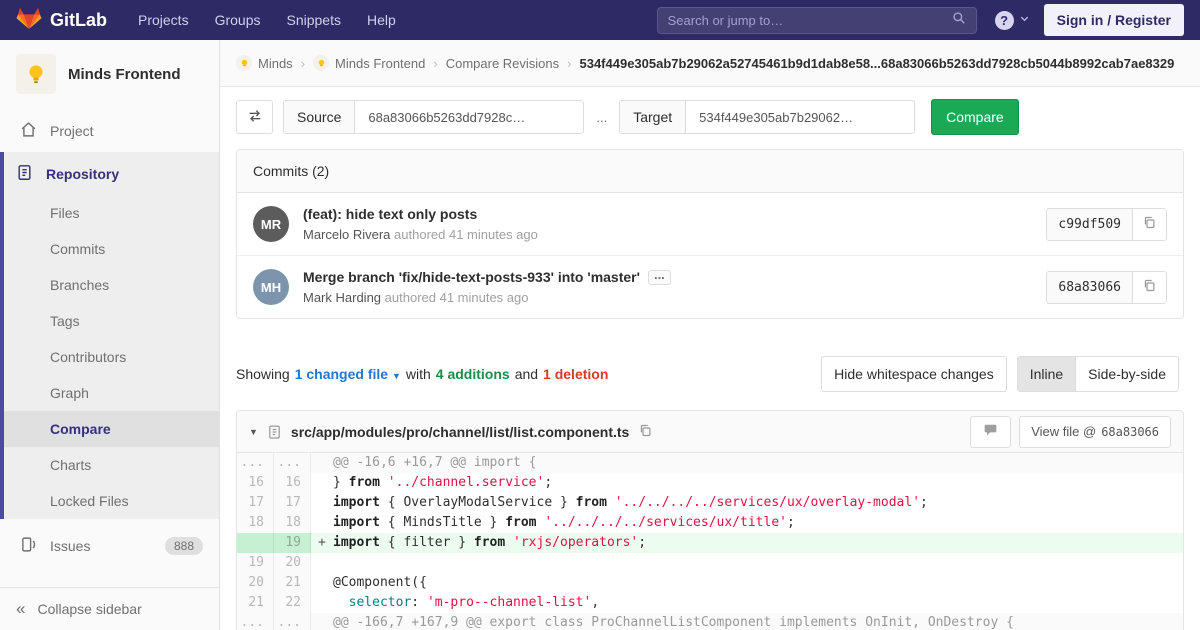  Describe the element at coordinates (1095, 431) in the screenshot. I see `view-file-button: View file @ 68a83066` at that location.